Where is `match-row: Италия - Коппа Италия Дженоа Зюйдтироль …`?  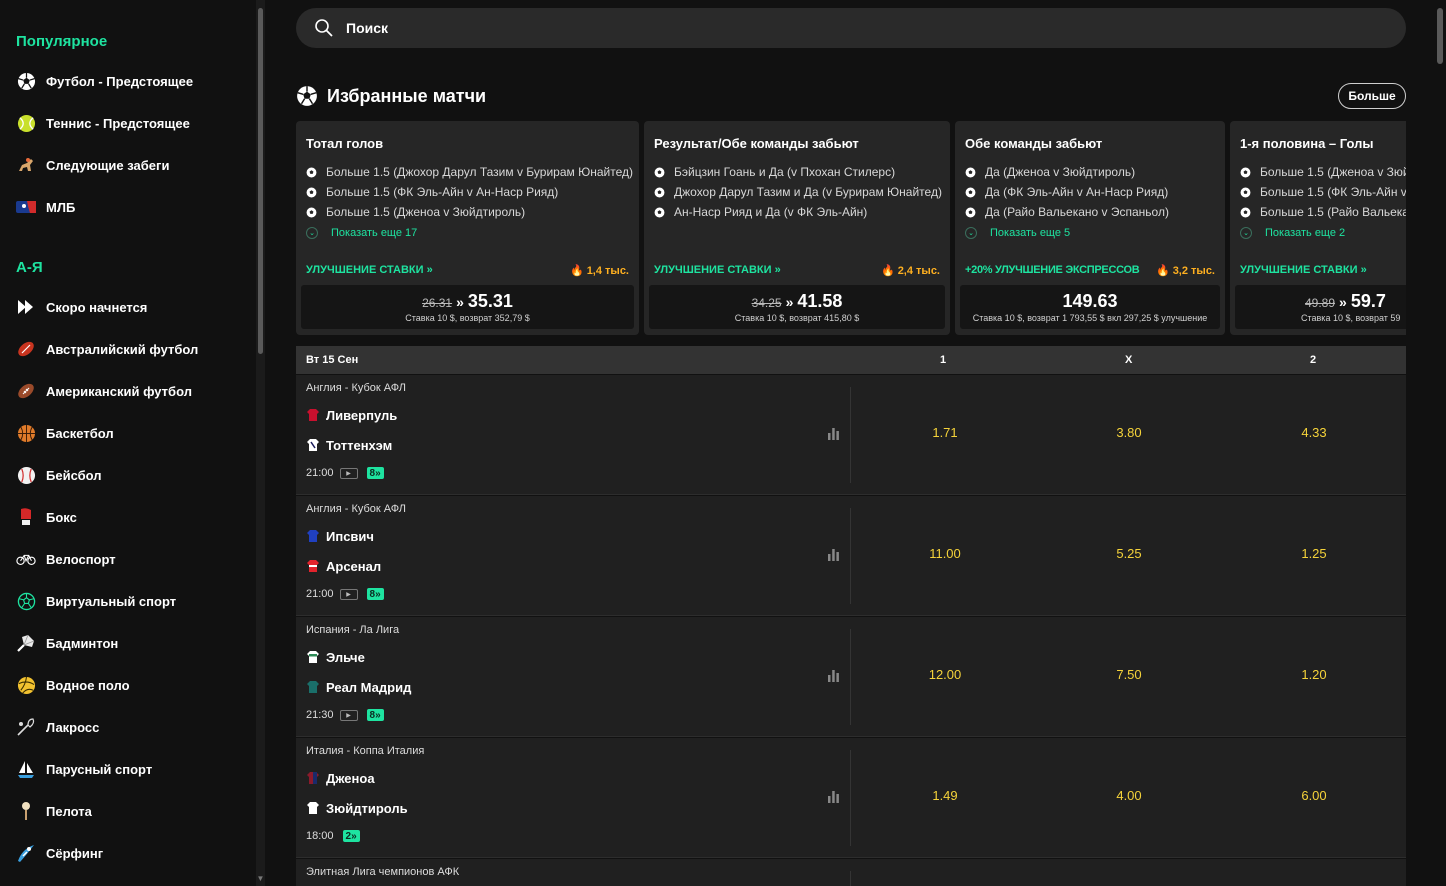
match-row: Италия - Коппа Италия Дженоа Зюйдтироль … is located at coordinates (851, 798).